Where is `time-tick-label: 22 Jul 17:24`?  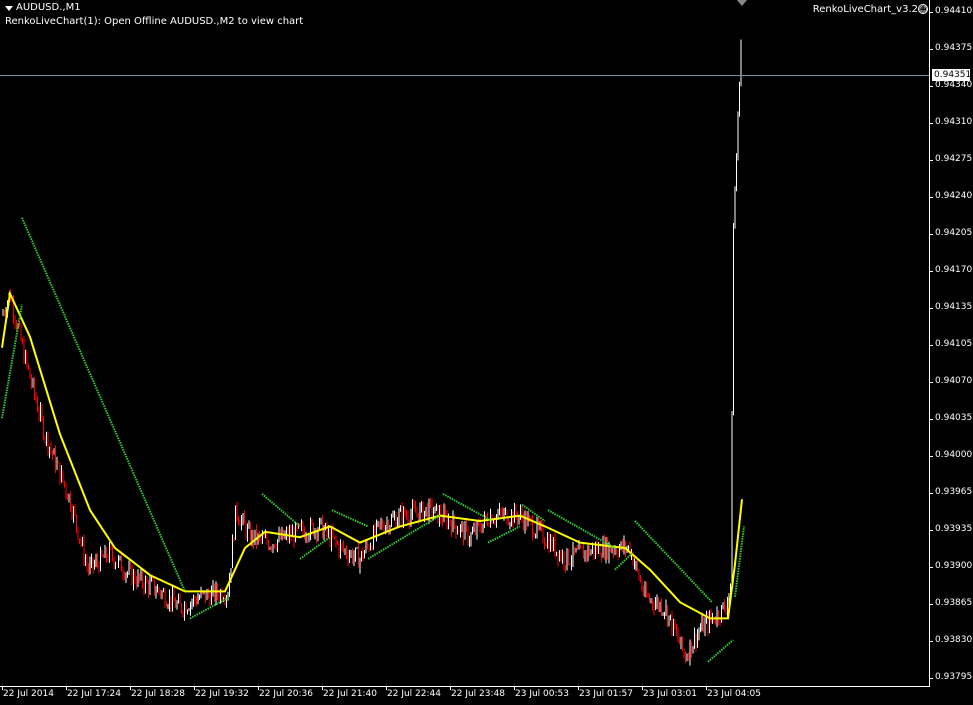
time-tick-label: 22 Jul 17:24 is located at coordinates (94, 694).